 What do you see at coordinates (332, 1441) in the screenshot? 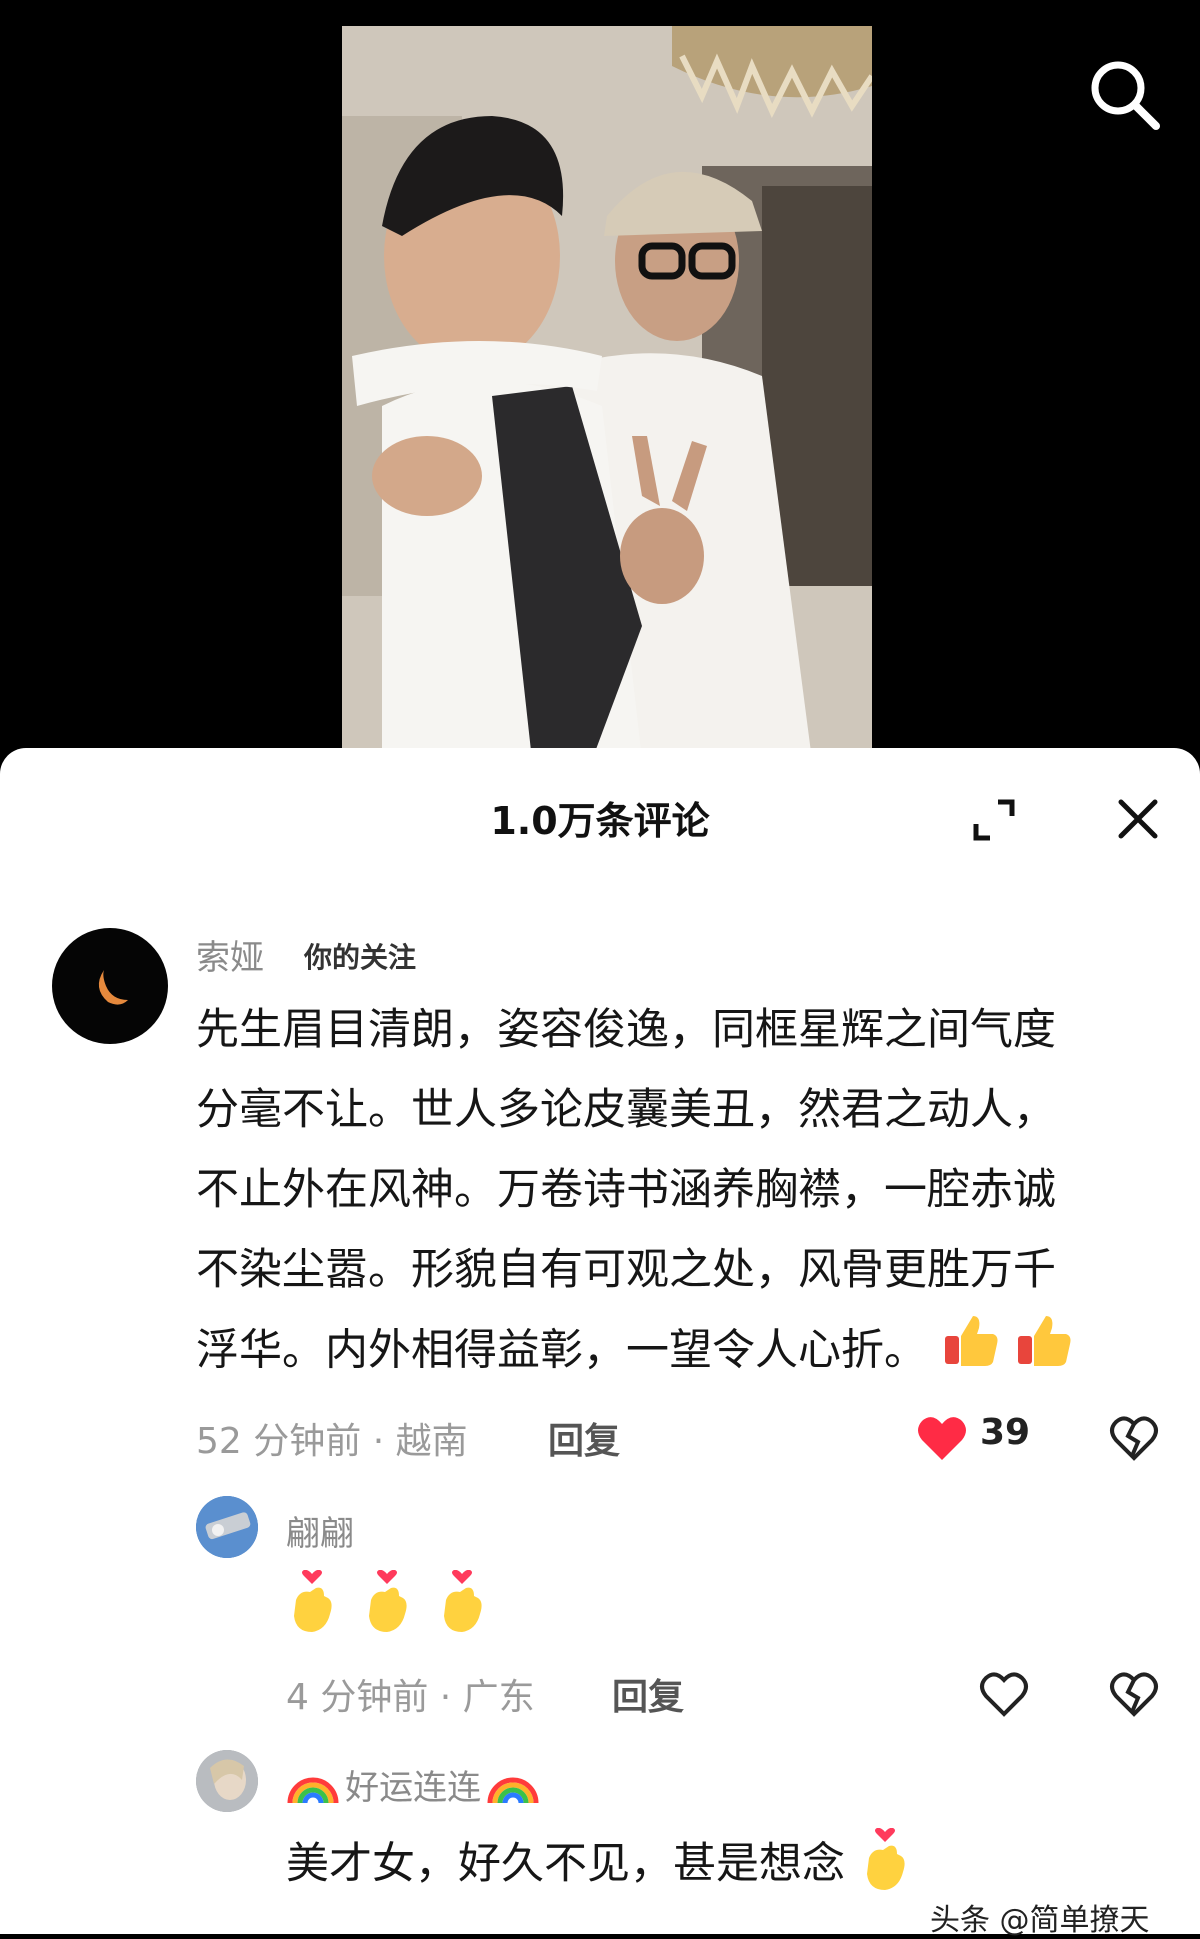
I see `comment-meta: 52 分钟前 · 越南` at bounding box center [332, 1441].